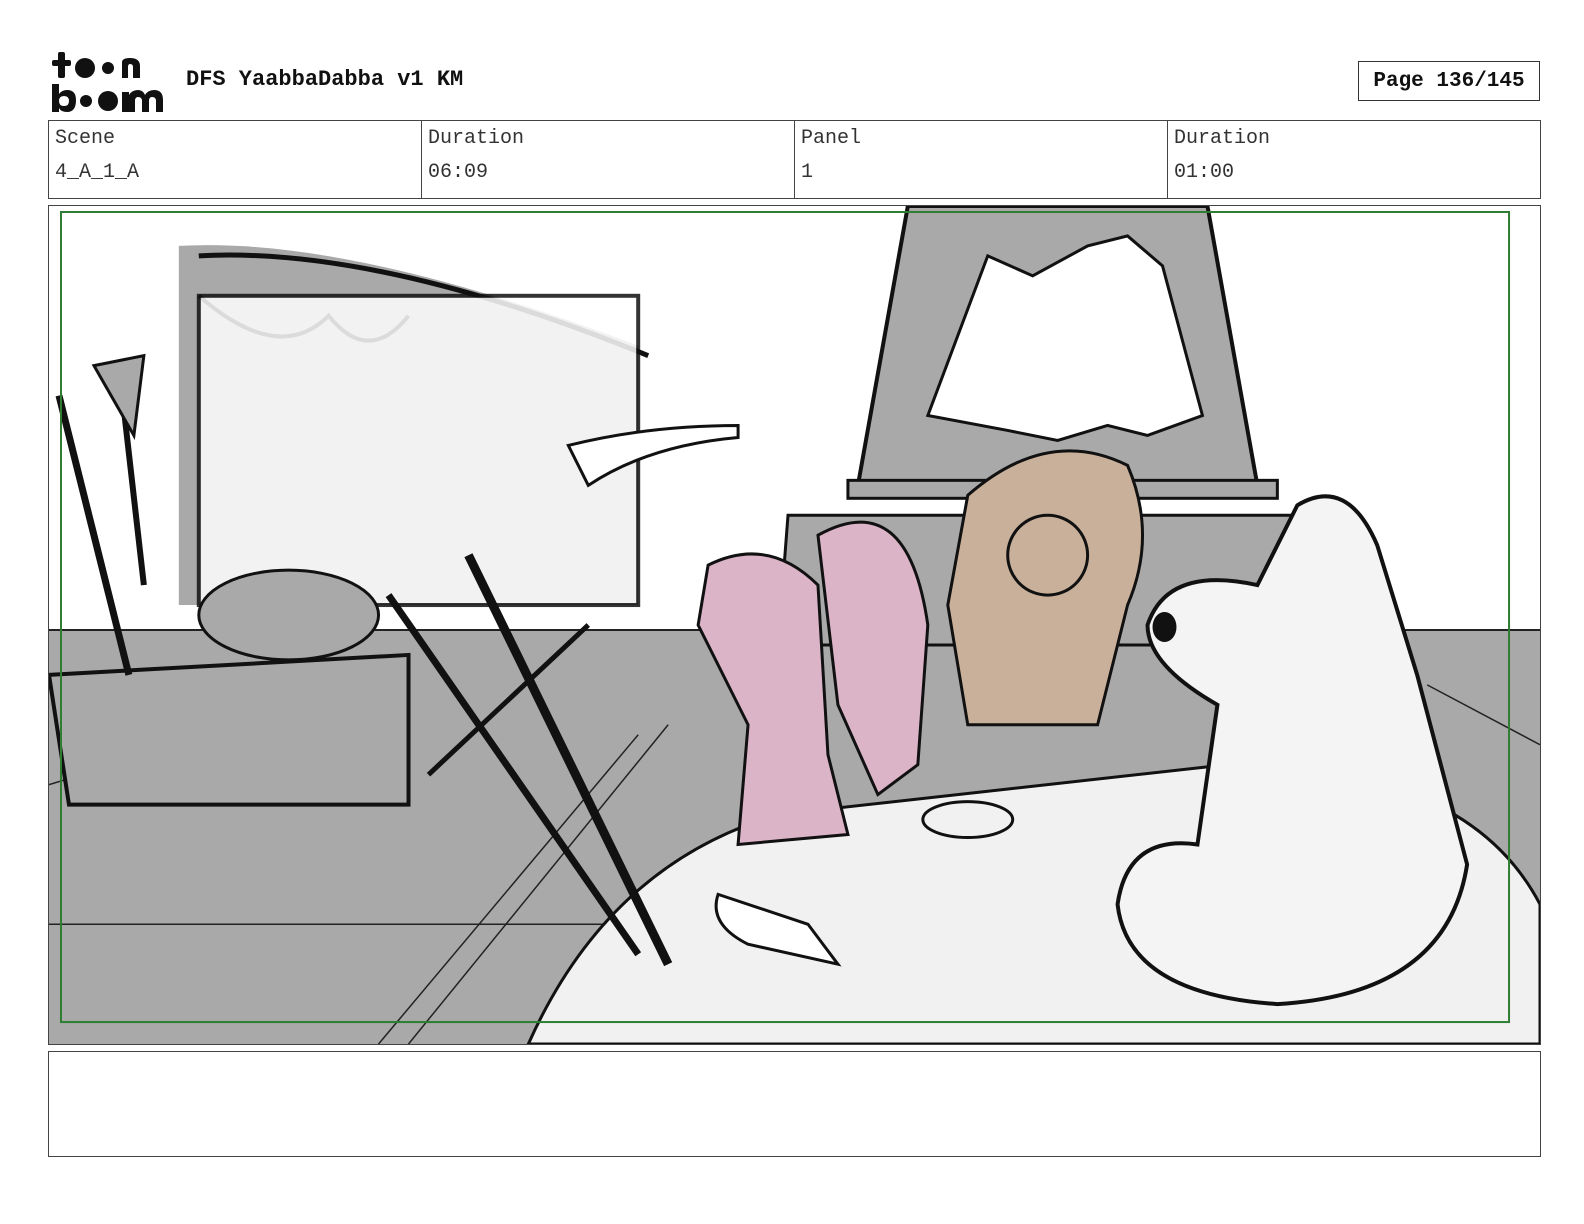 The image size is (1584, 1224). What do you see at coordinates (1164, 627) in the screenshot?
I see `creature-eye` at bounding box center [1164, 627].